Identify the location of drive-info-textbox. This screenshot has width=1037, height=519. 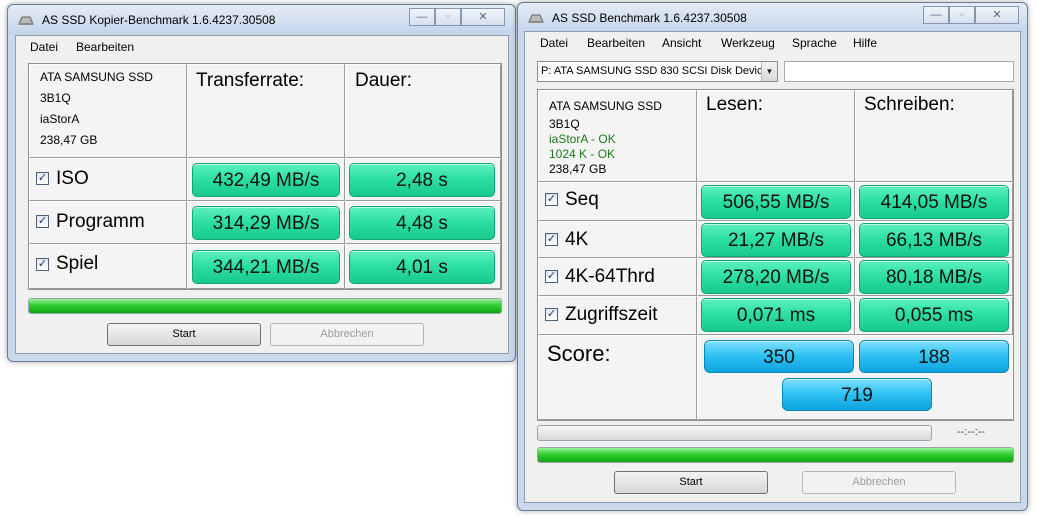
(899, 71).